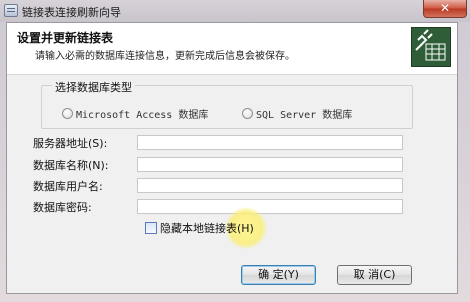 The image size is (470, 302). What do you see at coordinates (374, 275) in the screenshot?
I see `cancel-button: 取 消(C)` at bounding box center [374, 275].